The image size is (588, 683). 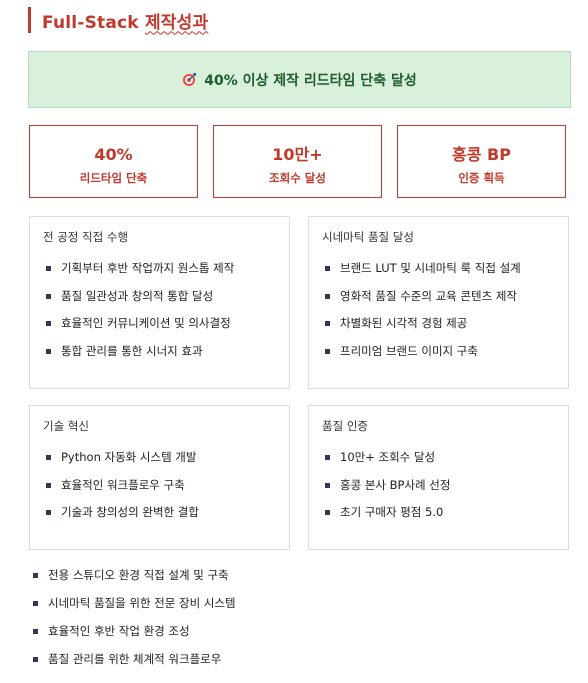 What do you see at coordinates (113, 178) in the screenshot?
I see `stat-label: 리드타임 단축` at bounding box center [113, 178].